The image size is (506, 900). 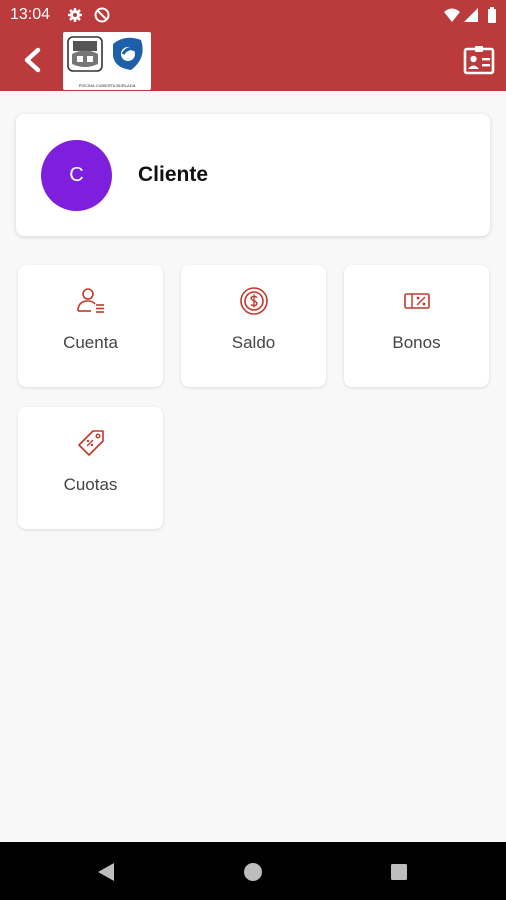 What do you see at coordinates (471, 15) in the screenshot?
I see `signal-icon` at bounding box center [471, 15].